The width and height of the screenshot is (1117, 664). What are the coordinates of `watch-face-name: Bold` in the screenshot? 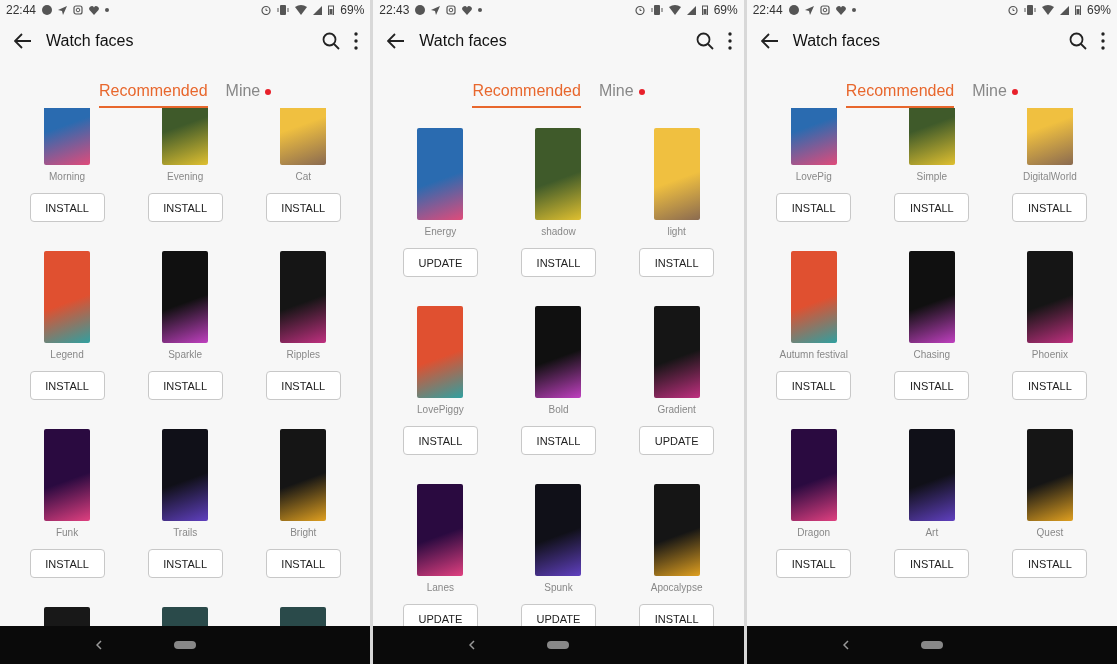 It's located at (558, 410).